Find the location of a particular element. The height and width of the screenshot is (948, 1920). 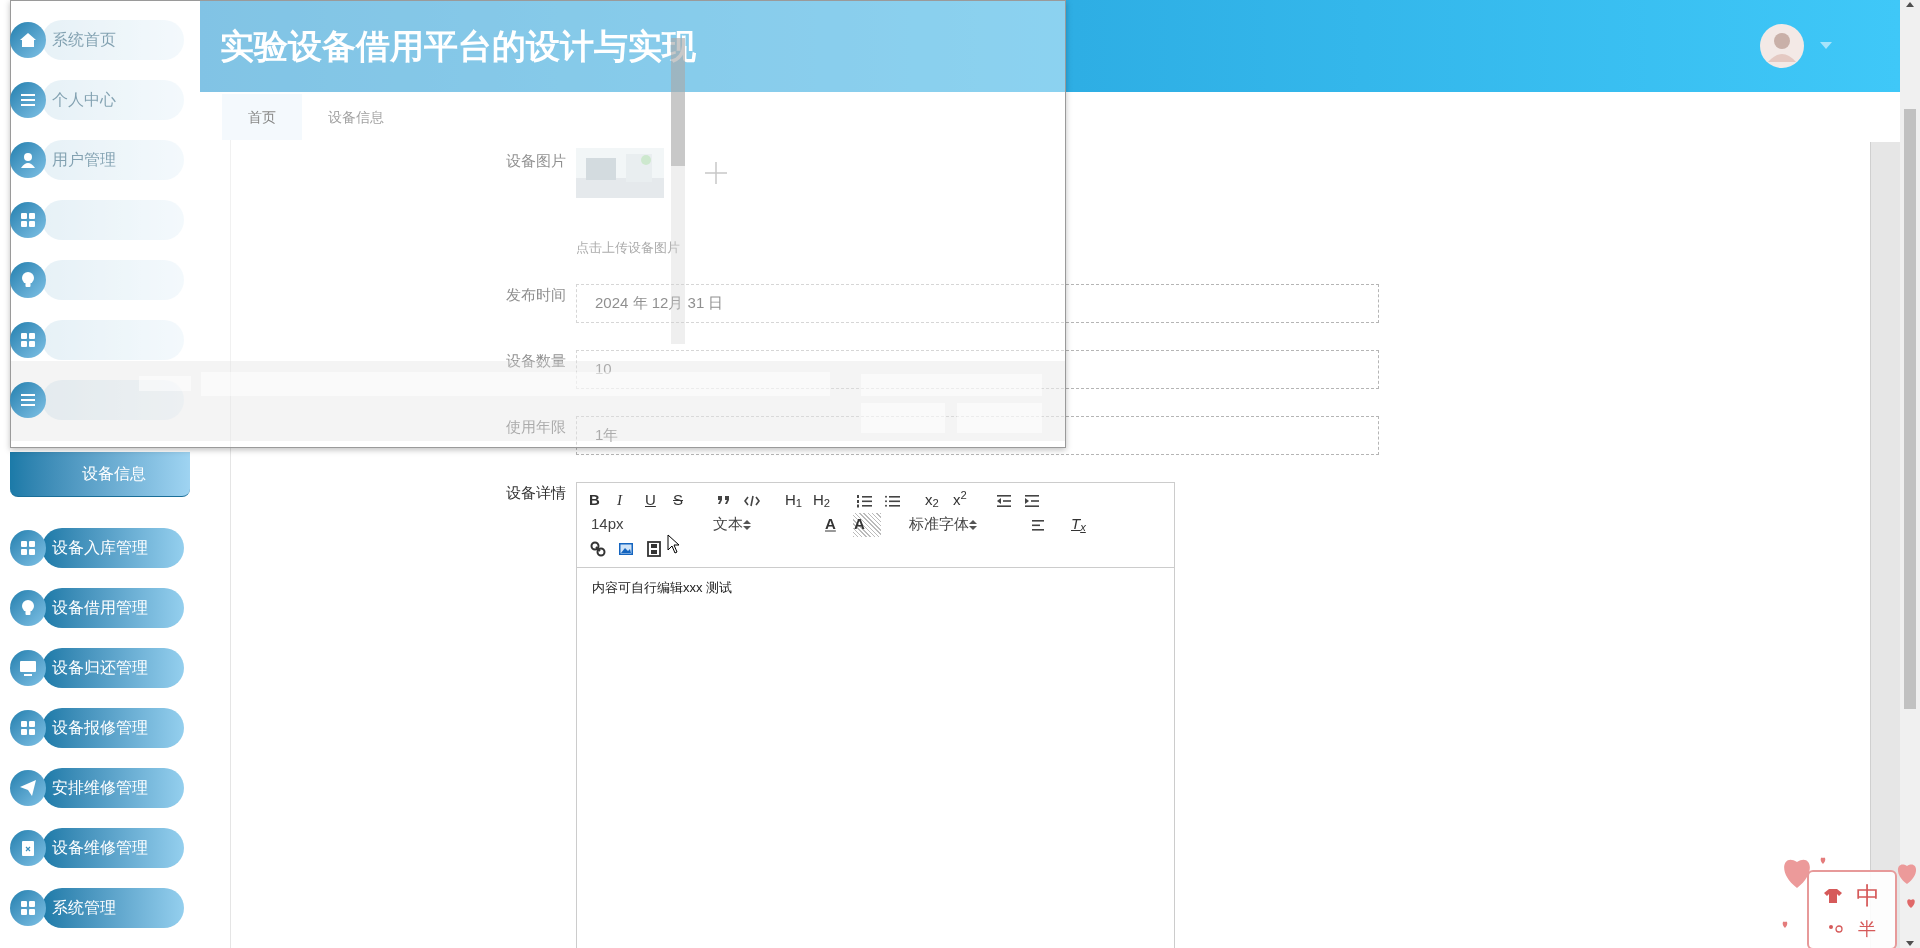

scroll-thumb is located at coordinates (1910, 409).